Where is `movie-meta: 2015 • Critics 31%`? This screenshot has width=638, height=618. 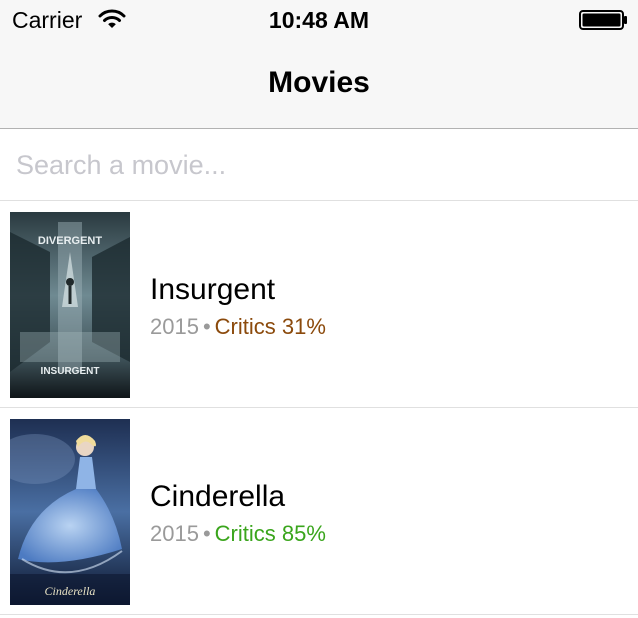 movie-meta: 2015 • Critics 31% is located at coordinates (238, 327).